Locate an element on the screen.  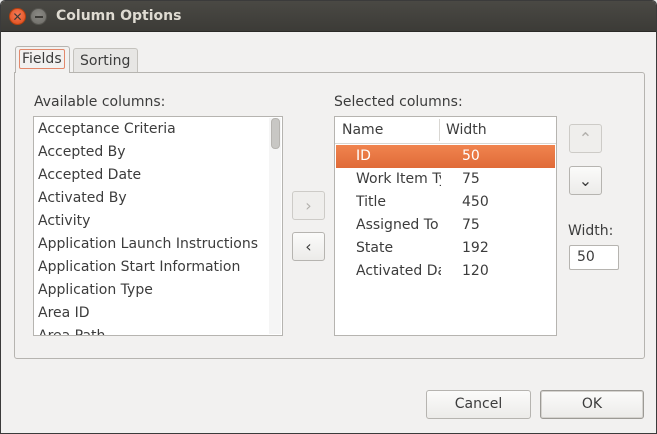
table-row: Activated Date 120 is located at coordinates (445, 271).